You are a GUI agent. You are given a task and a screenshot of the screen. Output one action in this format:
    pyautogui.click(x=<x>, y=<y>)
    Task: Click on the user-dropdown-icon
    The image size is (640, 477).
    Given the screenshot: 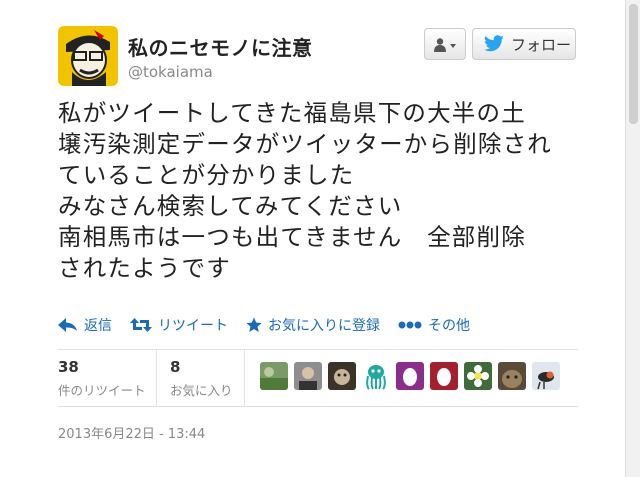 What is the action you would take?
    pyautogui.click(x=445, y=45)
    